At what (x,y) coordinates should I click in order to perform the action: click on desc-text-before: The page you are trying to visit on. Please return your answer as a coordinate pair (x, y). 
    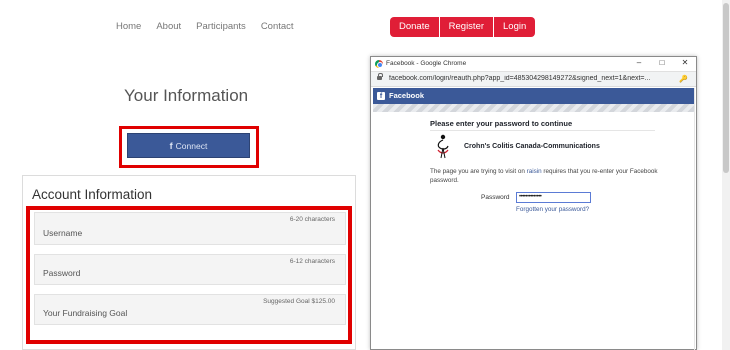
    Looking at the image, I should click on (478, 171).